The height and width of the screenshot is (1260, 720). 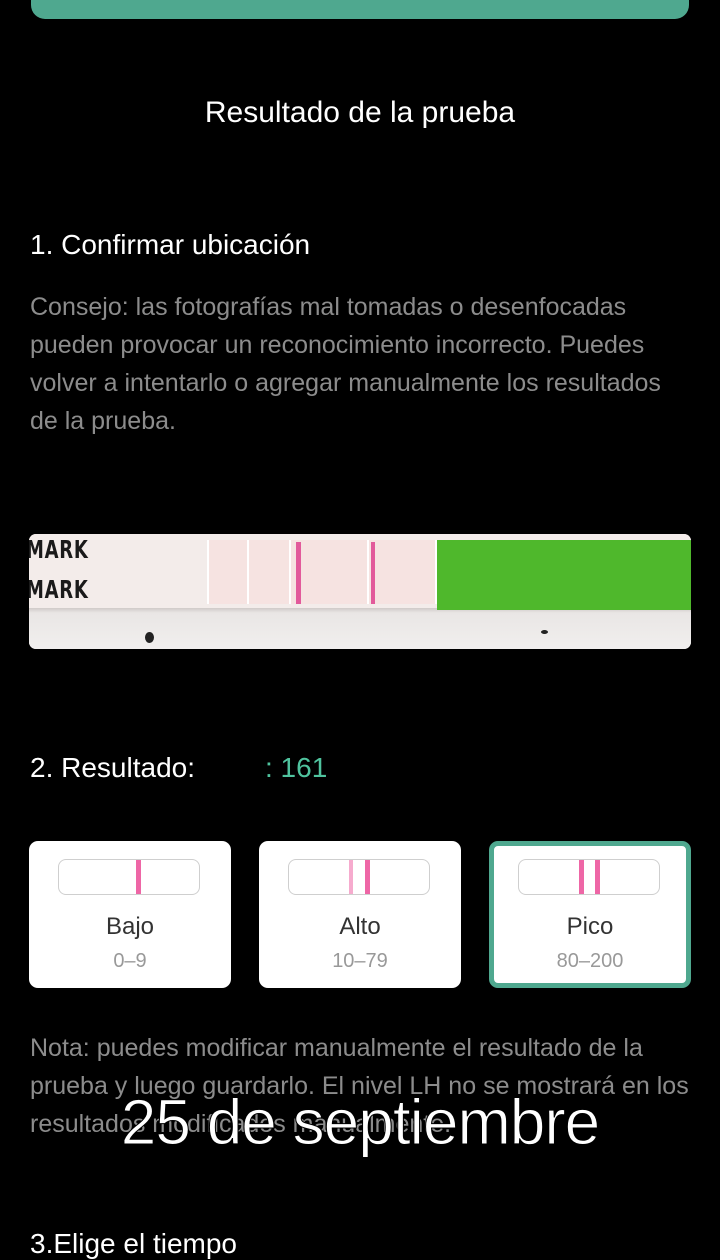 I want to click on level-name: Bajo, so click(x=130, y=926).